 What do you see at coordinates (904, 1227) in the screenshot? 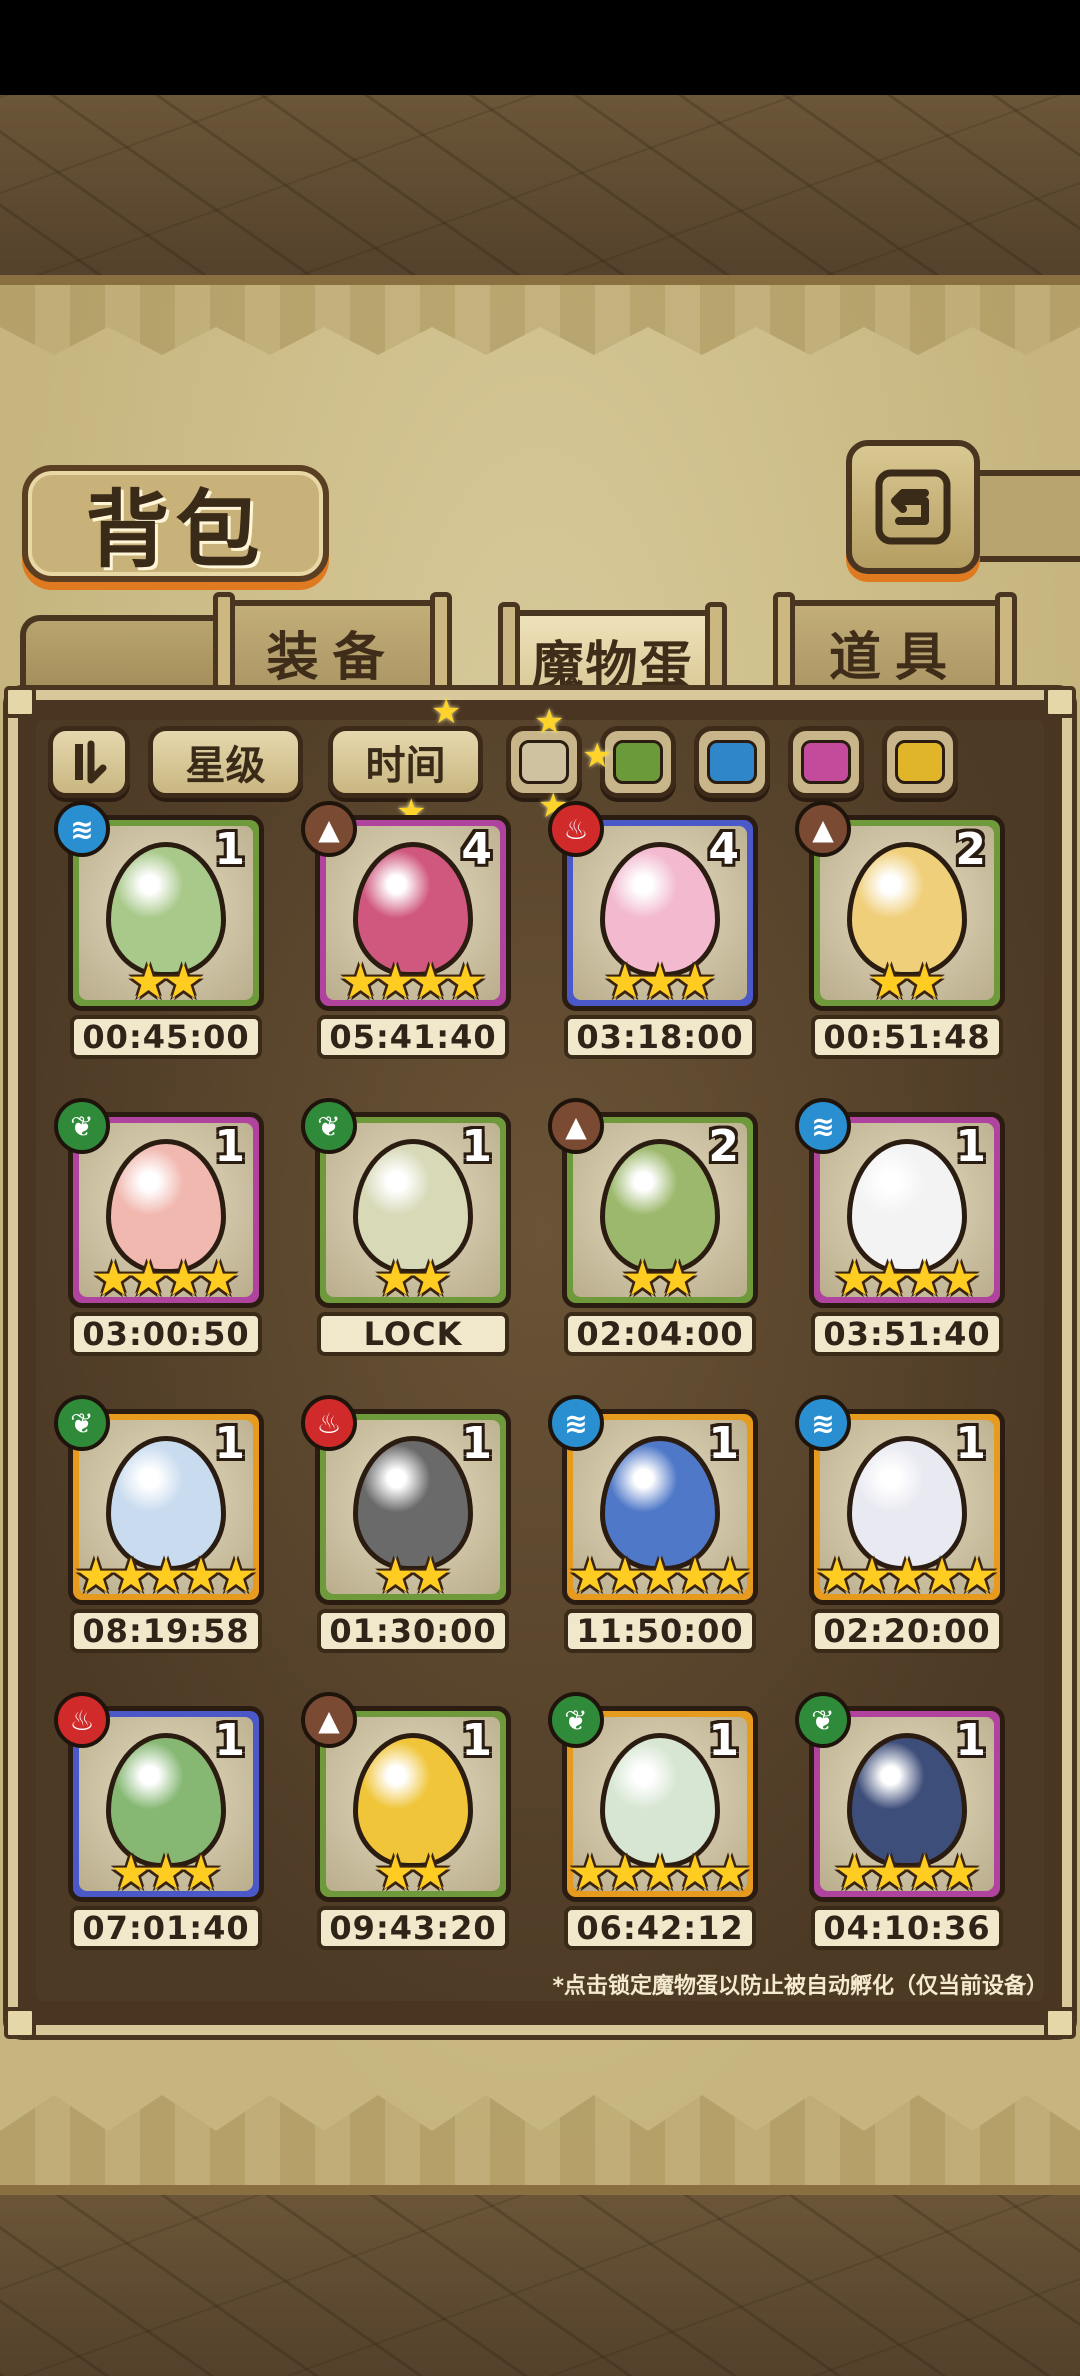
I see `egg-slot: 1 ★★★★ ≋ 03:51:40` at bounding box center [904, 1227].